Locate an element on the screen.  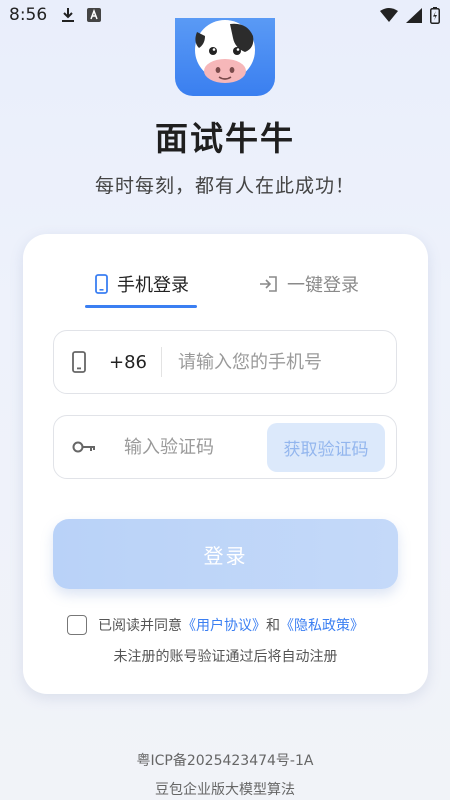
tab-phone-login: 手机登录 is located at coordinates (142, 284).